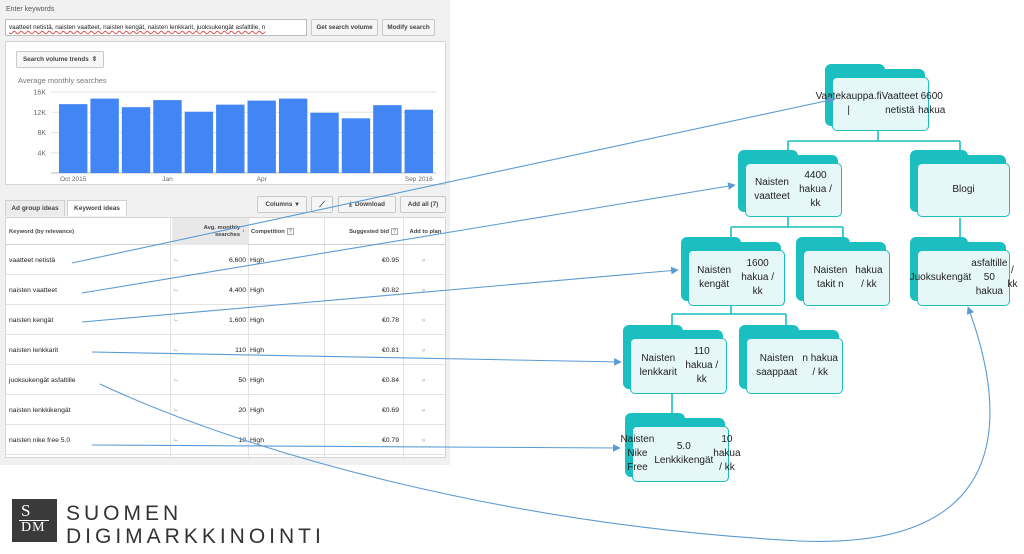 Image resolution: width=1024 pixels, height=554 pixels. I want to click on arrow-naisten-lenkkarit, so click(356, 358).